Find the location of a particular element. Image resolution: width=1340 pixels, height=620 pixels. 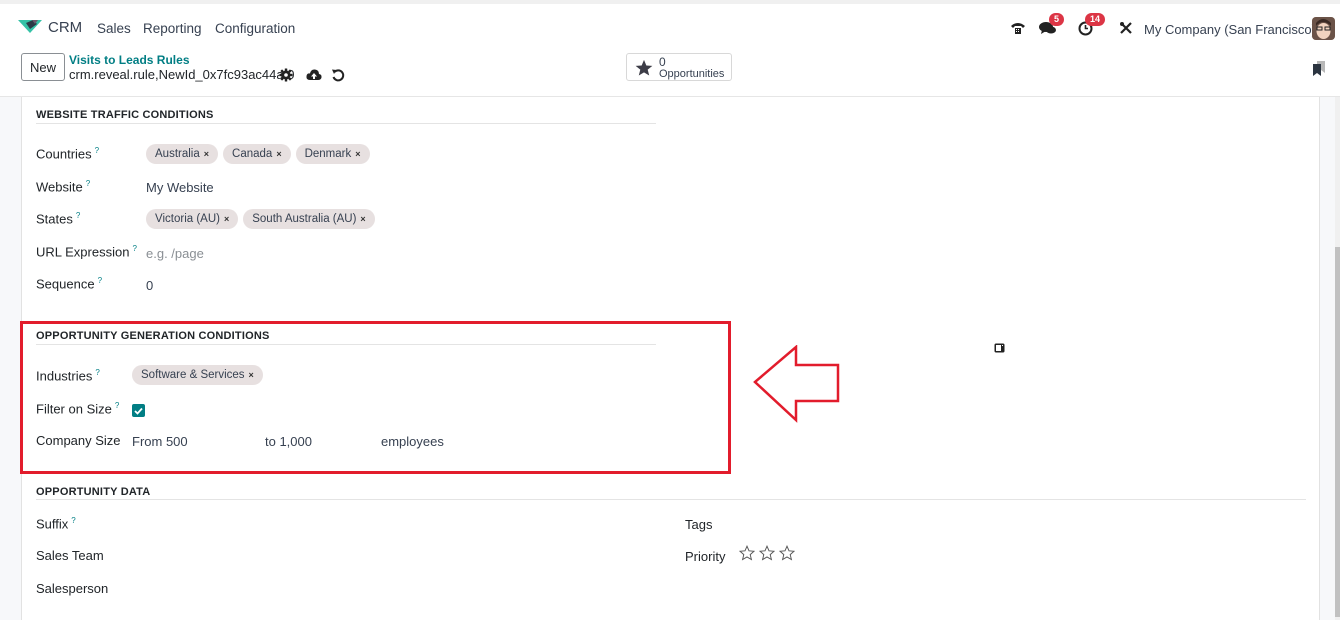

chat-icon: 5 is located at coordinates (1051, 25).